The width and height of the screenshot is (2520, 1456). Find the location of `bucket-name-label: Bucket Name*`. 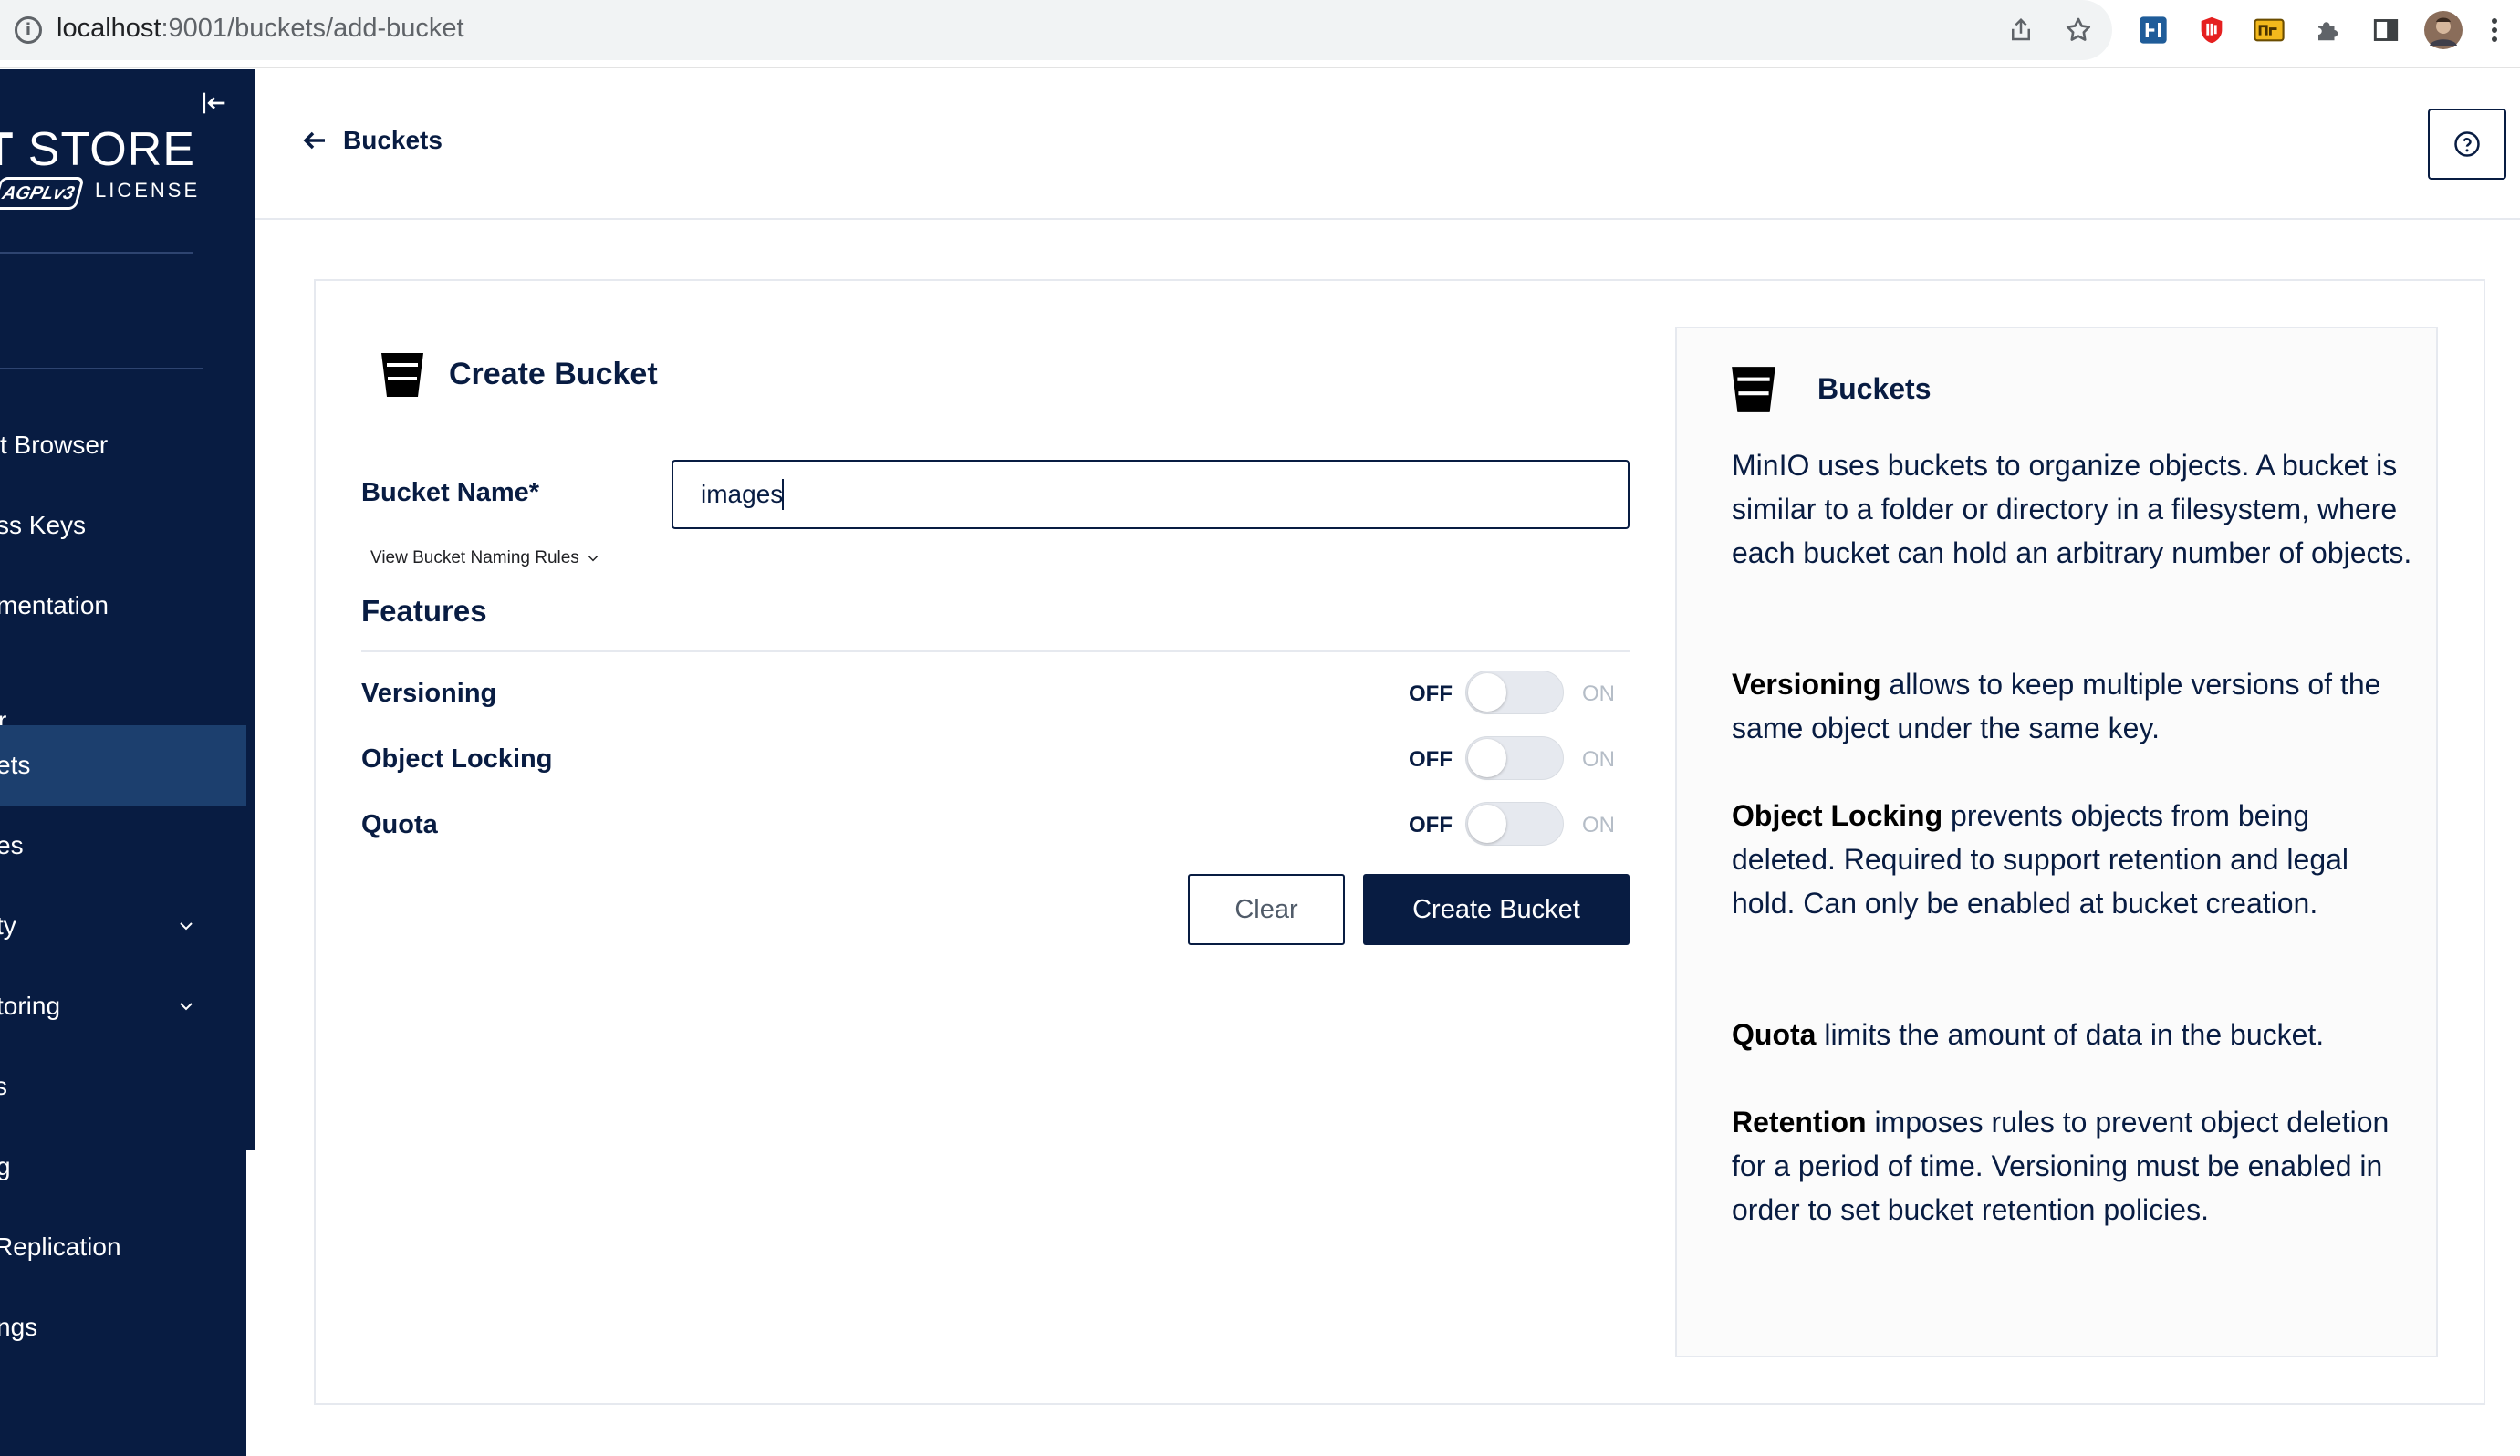

bucket-name-label: Bucket Name* is located at coordinates (450, 492).